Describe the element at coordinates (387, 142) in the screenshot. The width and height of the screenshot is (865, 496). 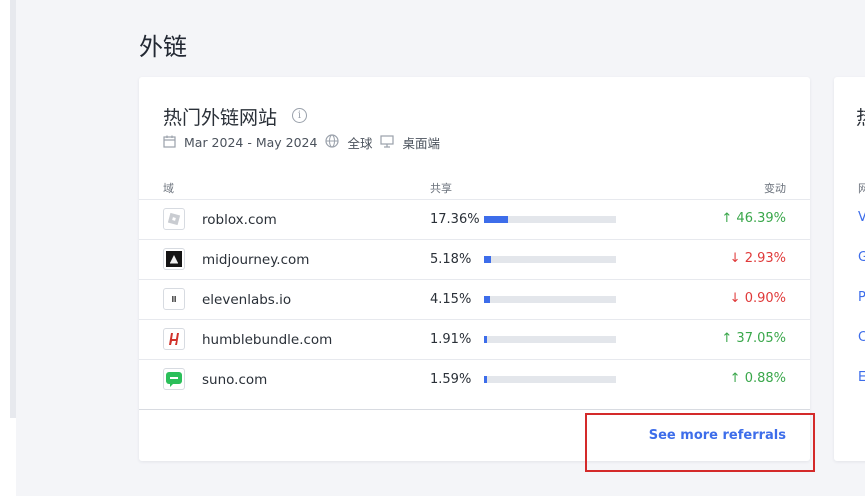
I see `desktop-icon` at that location.